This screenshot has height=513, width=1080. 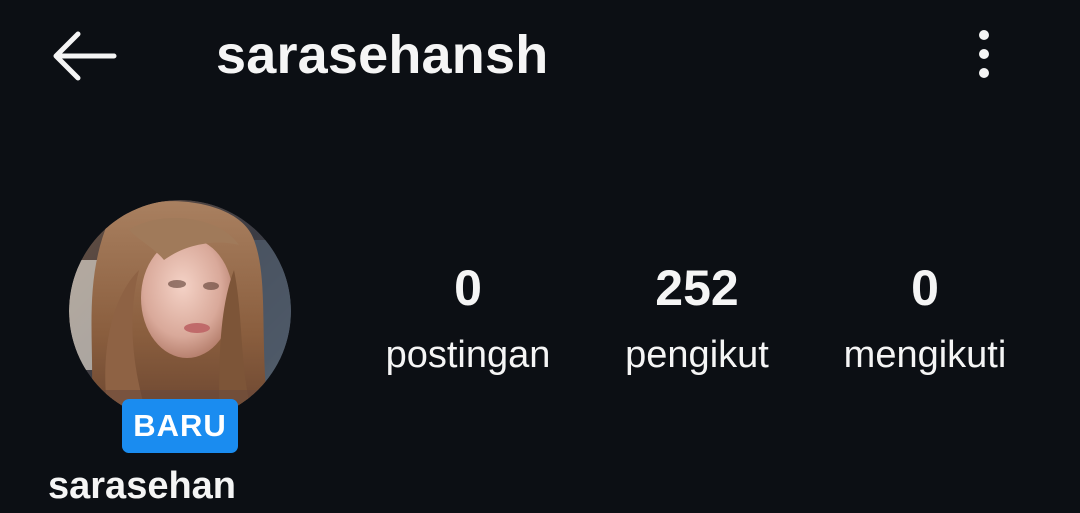 What do you see at coordinates (697, 355) in the screenshot?
I see `stat-followers-label: pengikut` at bounding box center [697, 355].